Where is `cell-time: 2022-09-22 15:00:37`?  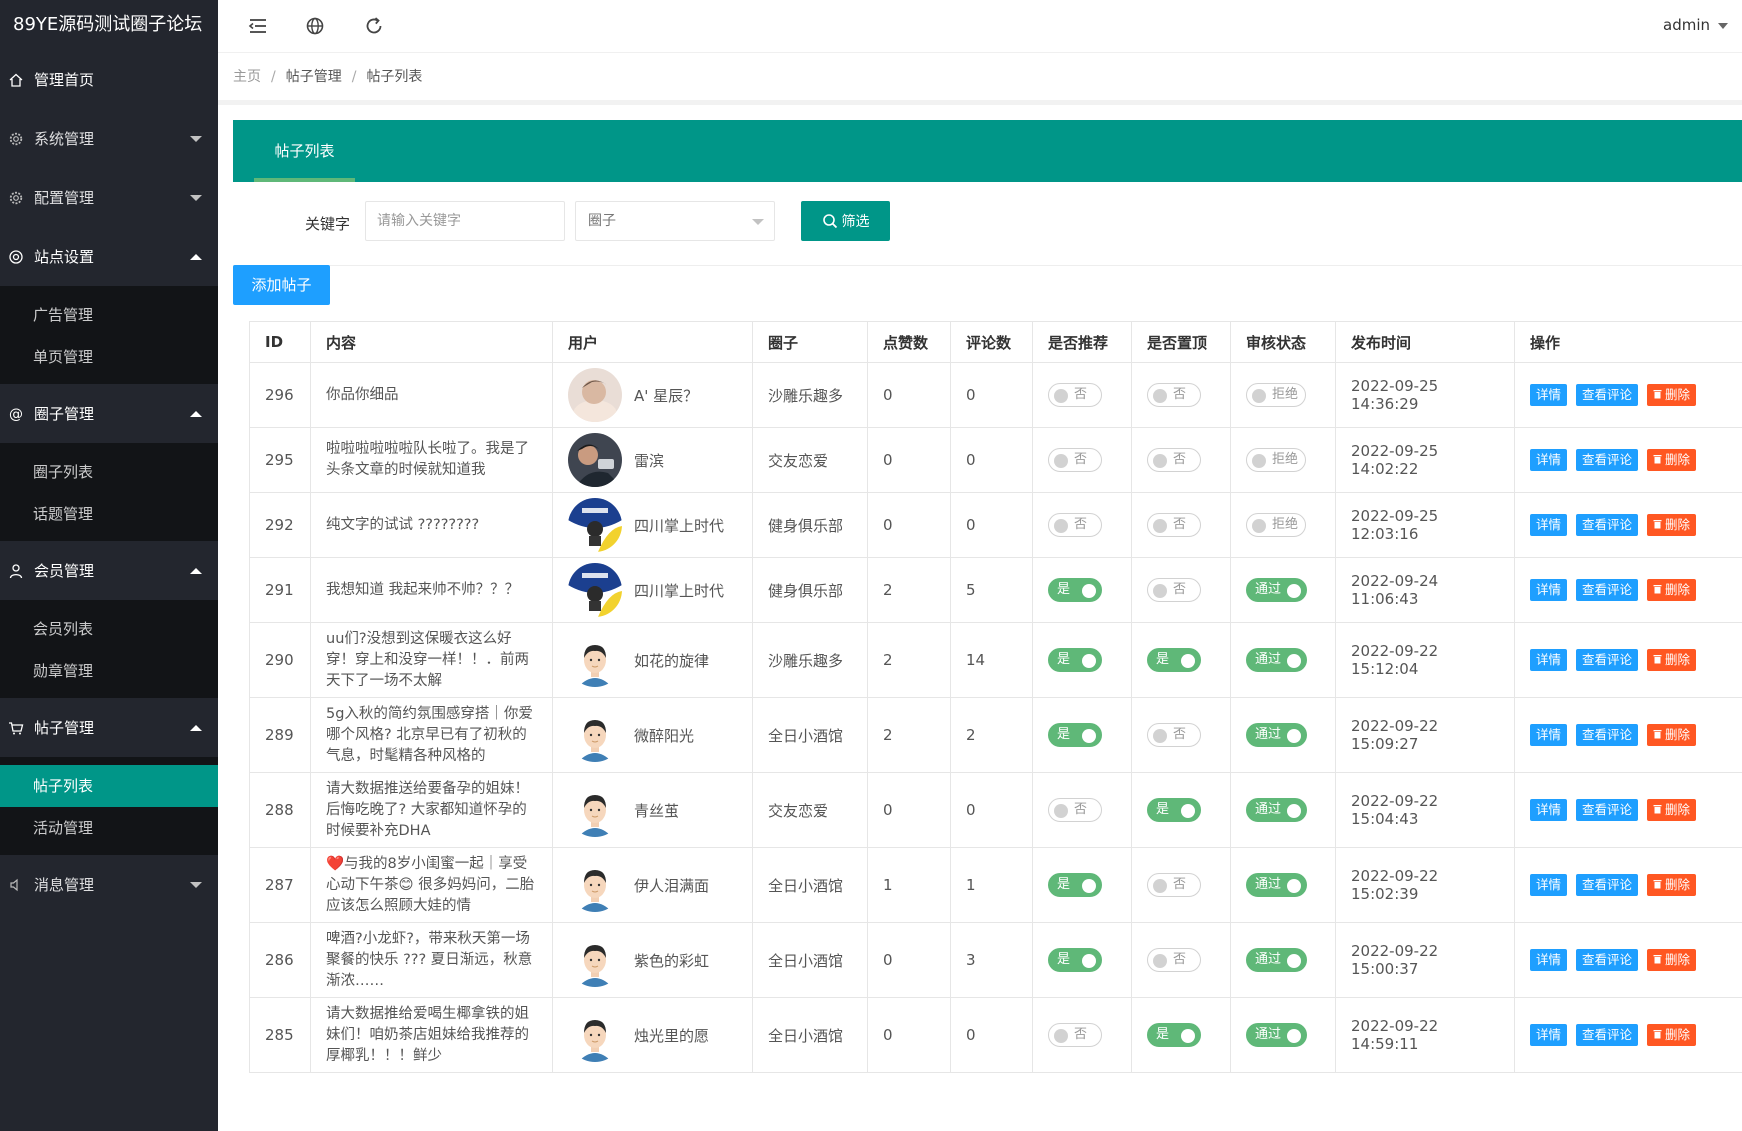 cell-time: 2022-09-22 15:00:37 is located at coordinates (1425, 960).